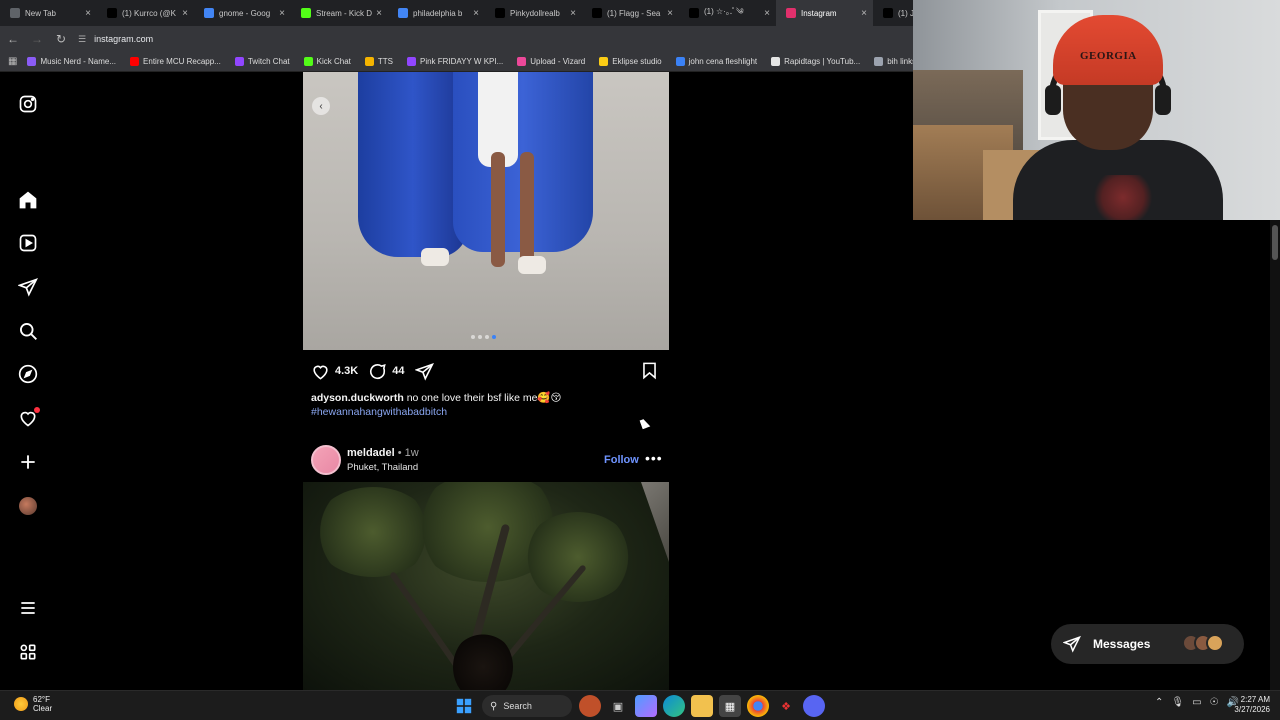 The width and height of the screenshot is (1280, 720). I want to click on copilot-icon, so click(646, 706).